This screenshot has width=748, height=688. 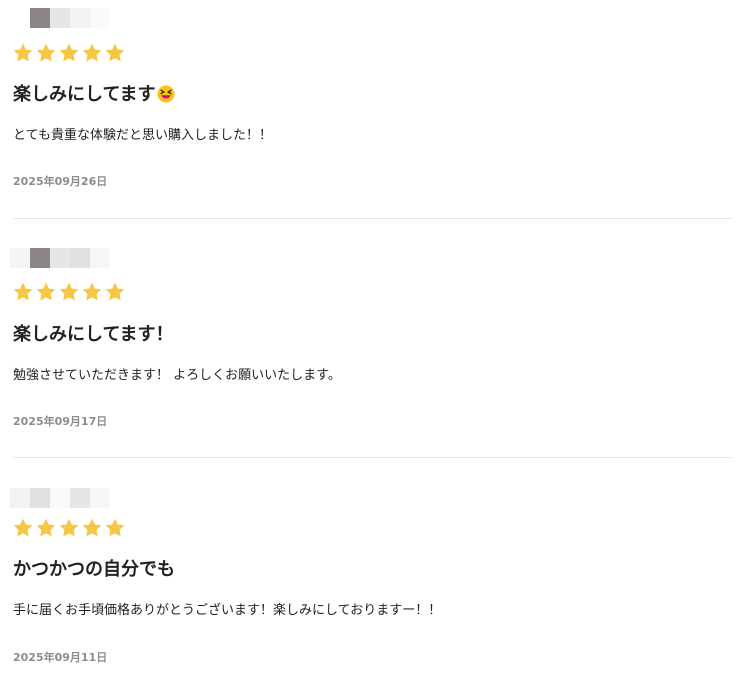 I want to click on review-date: 2025年09月17日, so click(x=60, y=421).